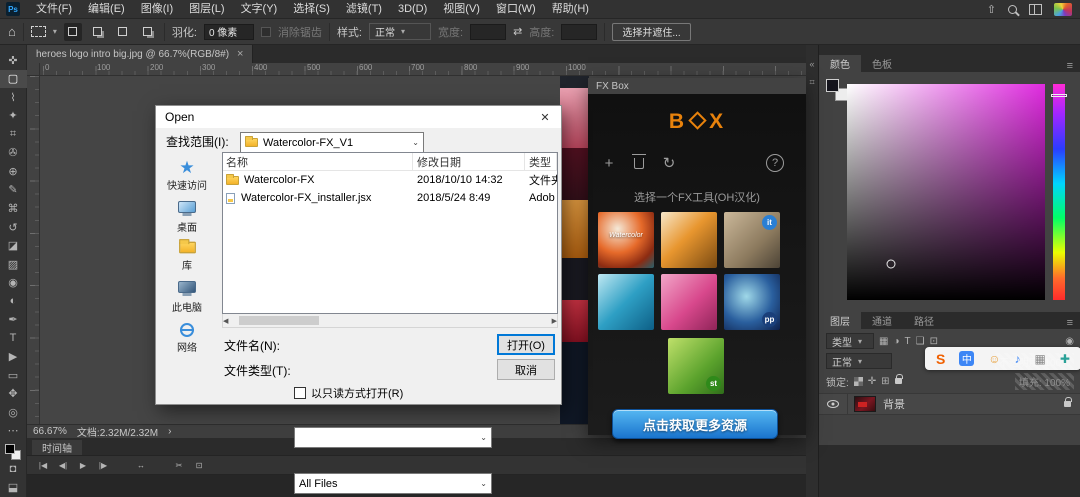 The height and width of the screenshot is (497, 1080). What do you see at coordinates (13, 153) in the screenshot?
I see `tool-eyedropper: ✇` at bounding box center [13, 153].